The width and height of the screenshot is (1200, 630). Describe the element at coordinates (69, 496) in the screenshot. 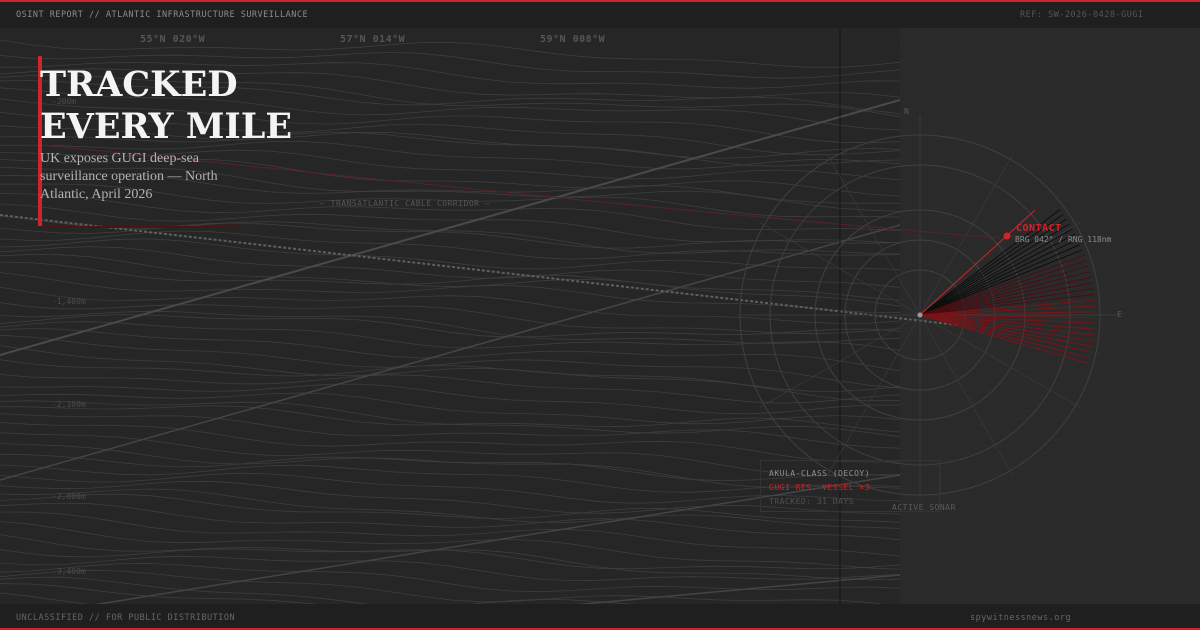

I see `depth-label: -2,800m` at that location.